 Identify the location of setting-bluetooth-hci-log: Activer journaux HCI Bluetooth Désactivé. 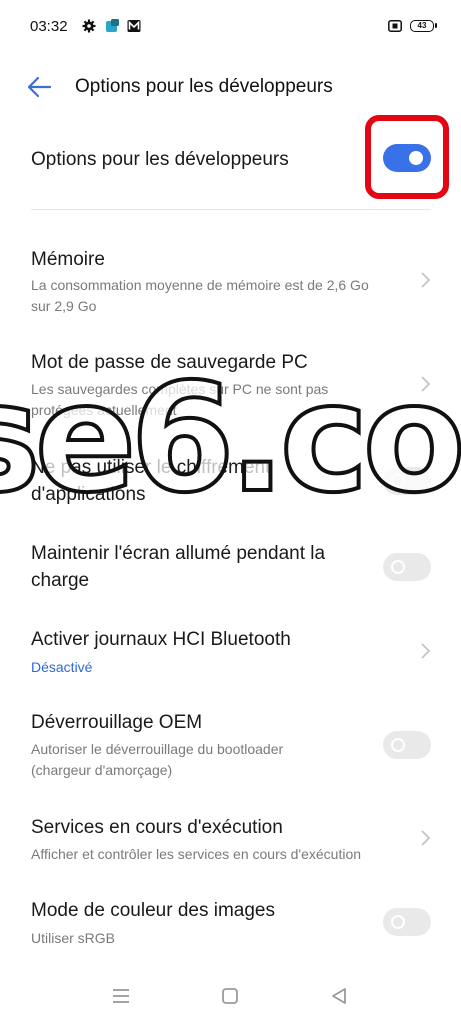
(230, 654).